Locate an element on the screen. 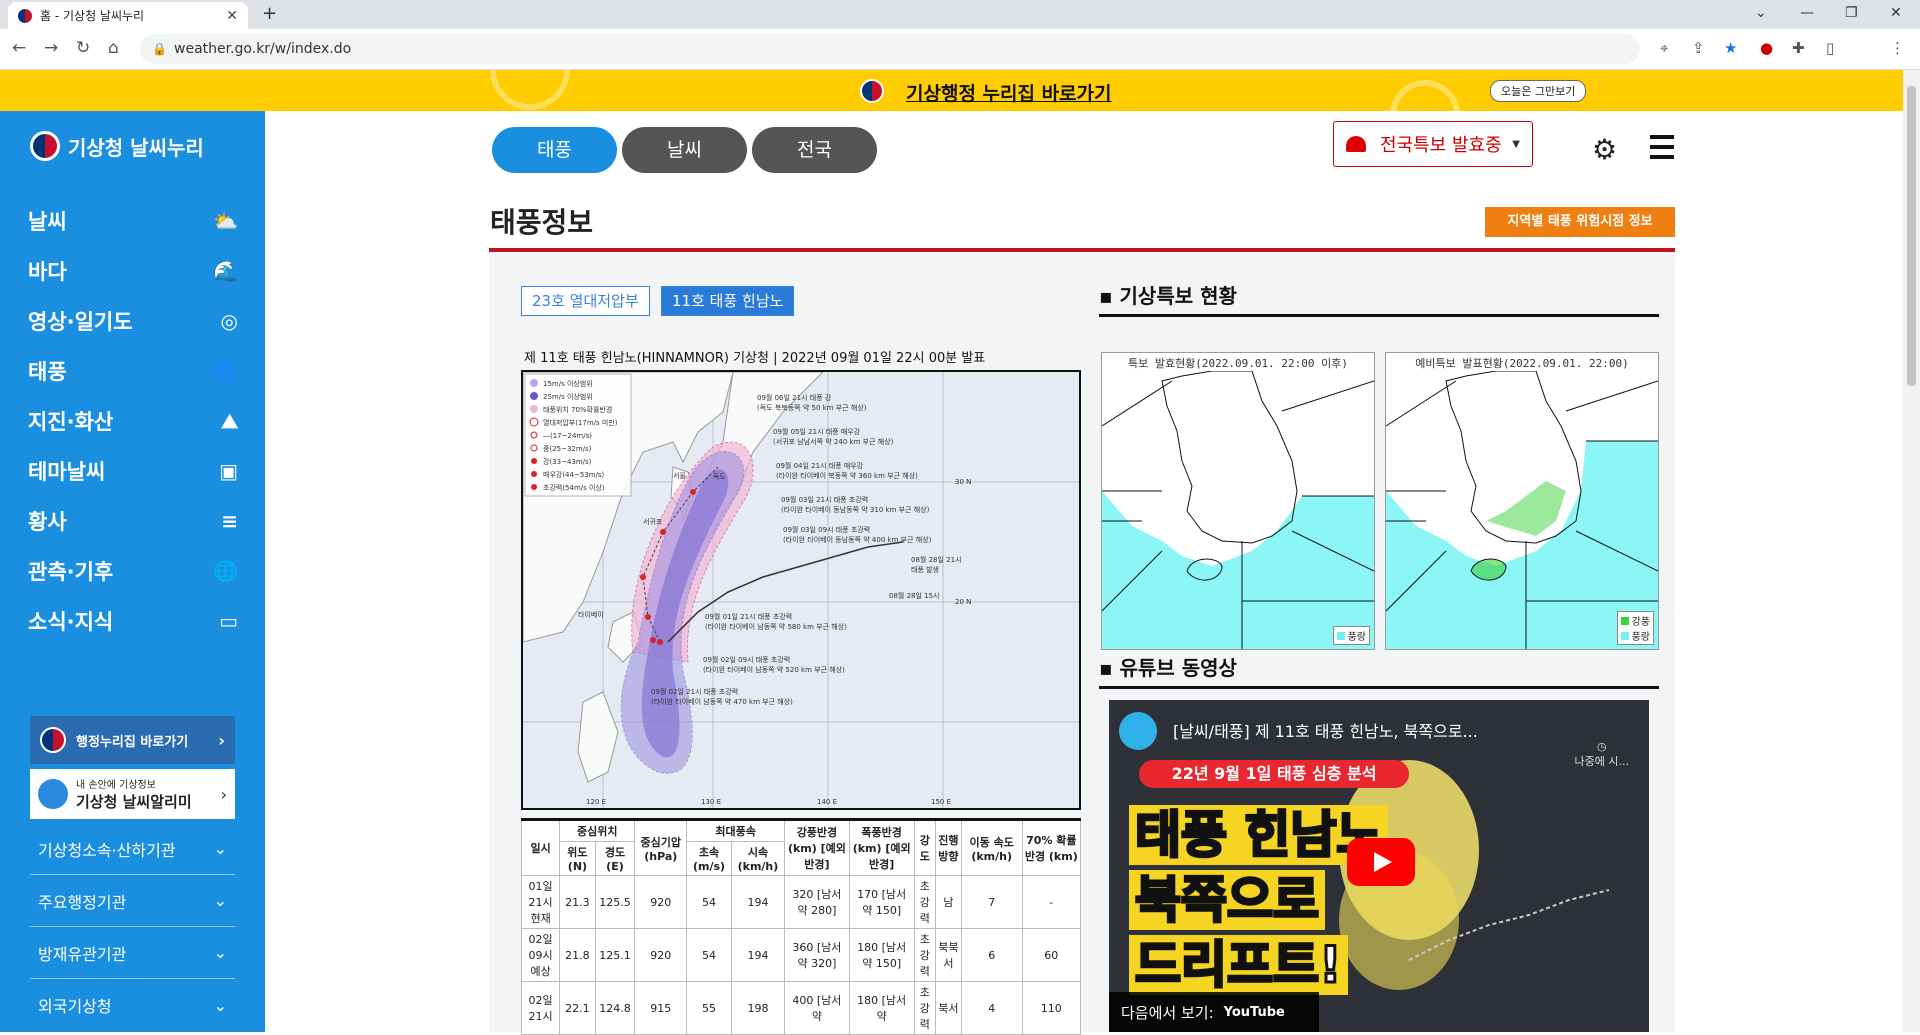  location-icon: ⌖ is located at coordinates (1664, 48).